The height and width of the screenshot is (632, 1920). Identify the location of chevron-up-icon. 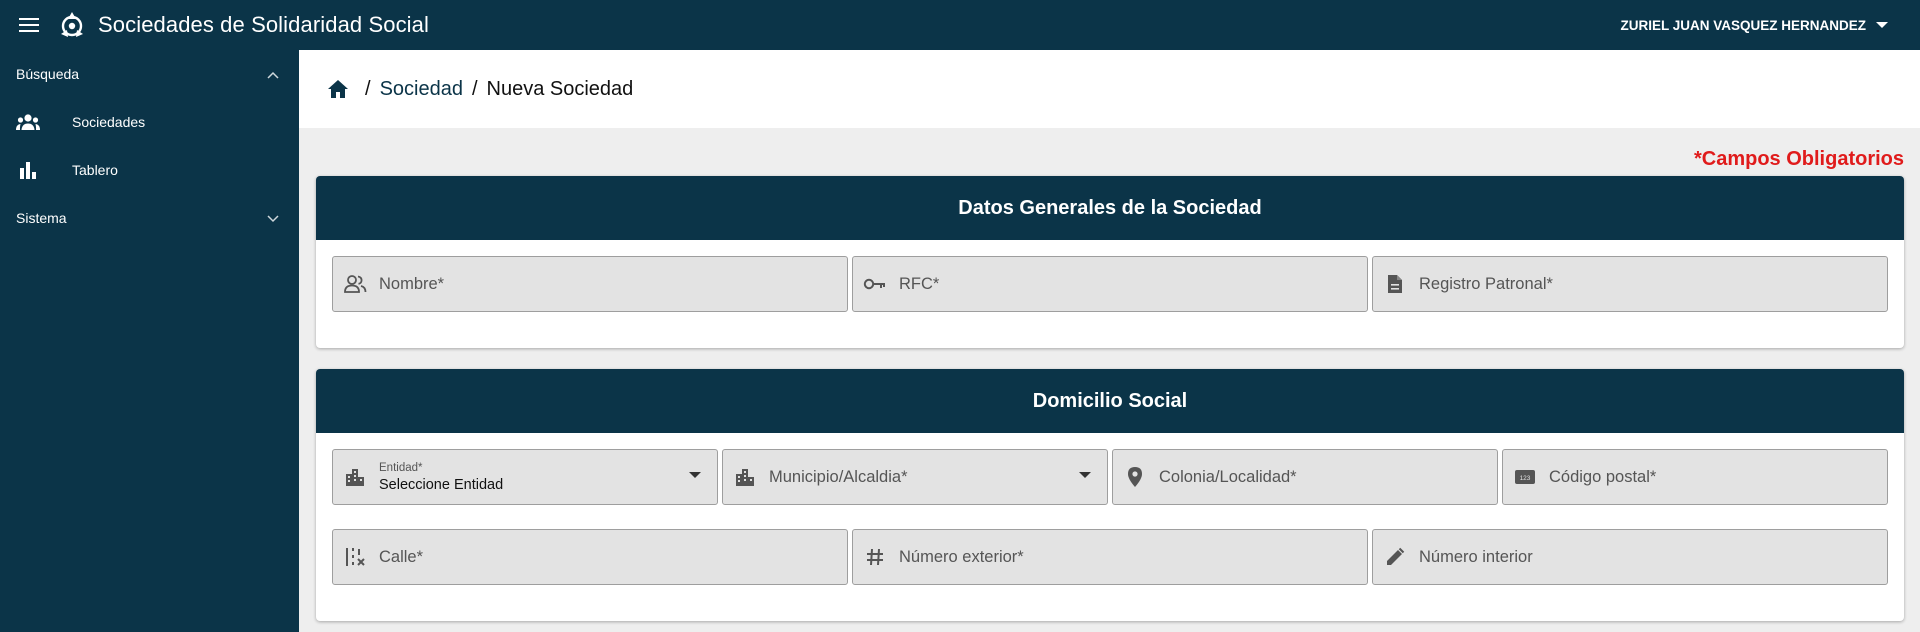
(273, 74).